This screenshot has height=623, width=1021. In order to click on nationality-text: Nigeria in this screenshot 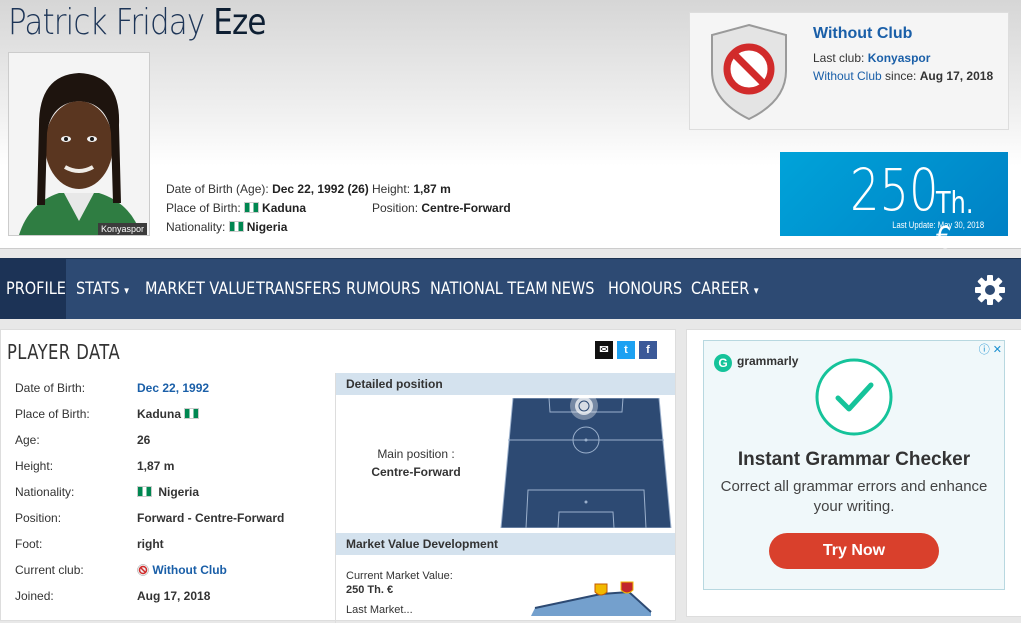, I will do `click(179, 492)`.